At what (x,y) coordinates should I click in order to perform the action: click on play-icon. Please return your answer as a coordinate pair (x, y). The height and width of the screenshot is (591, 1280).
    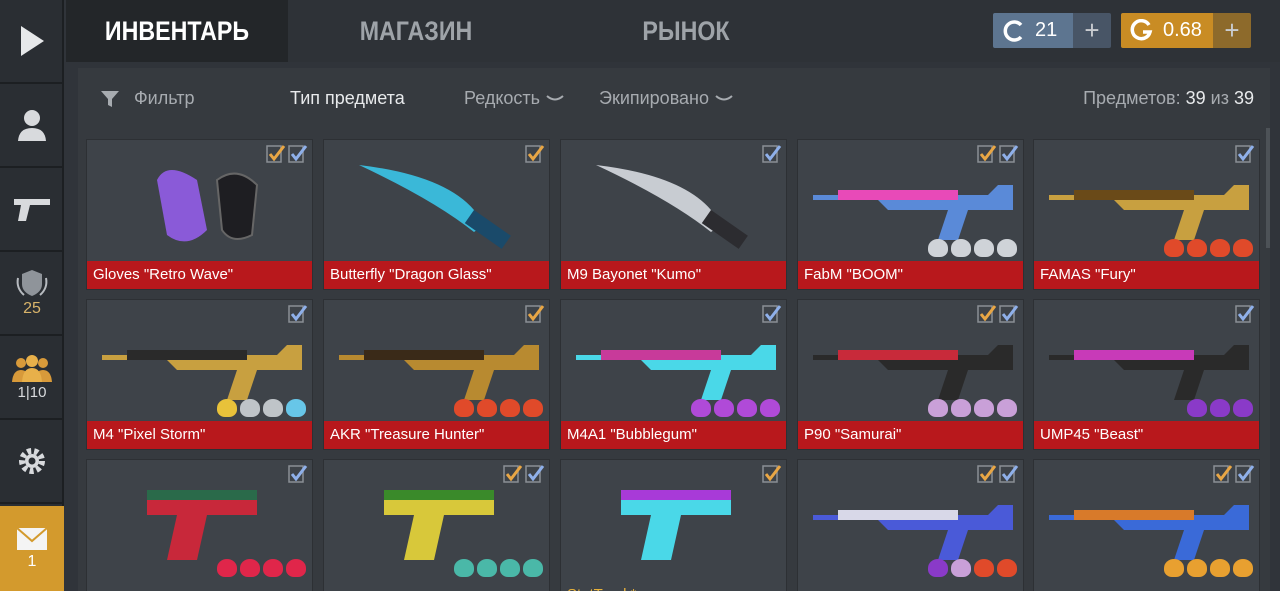
    Looking at the image, I should click on (32, 41).